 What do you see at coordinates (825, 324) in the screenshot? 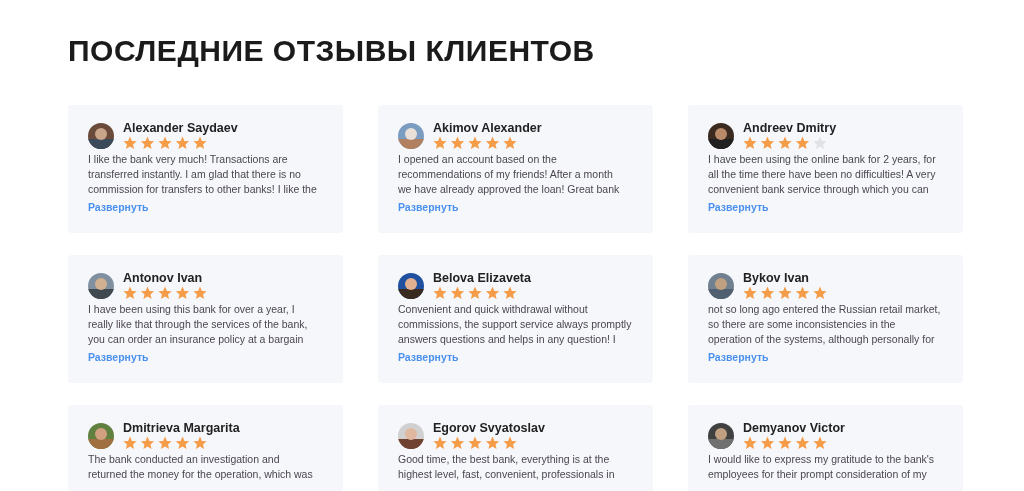
I see `review-text: not so long ago entered the Russian retail market, so there are some inconsistencies in the operation of the systems, although personally for` at bounding box center [825, 324].